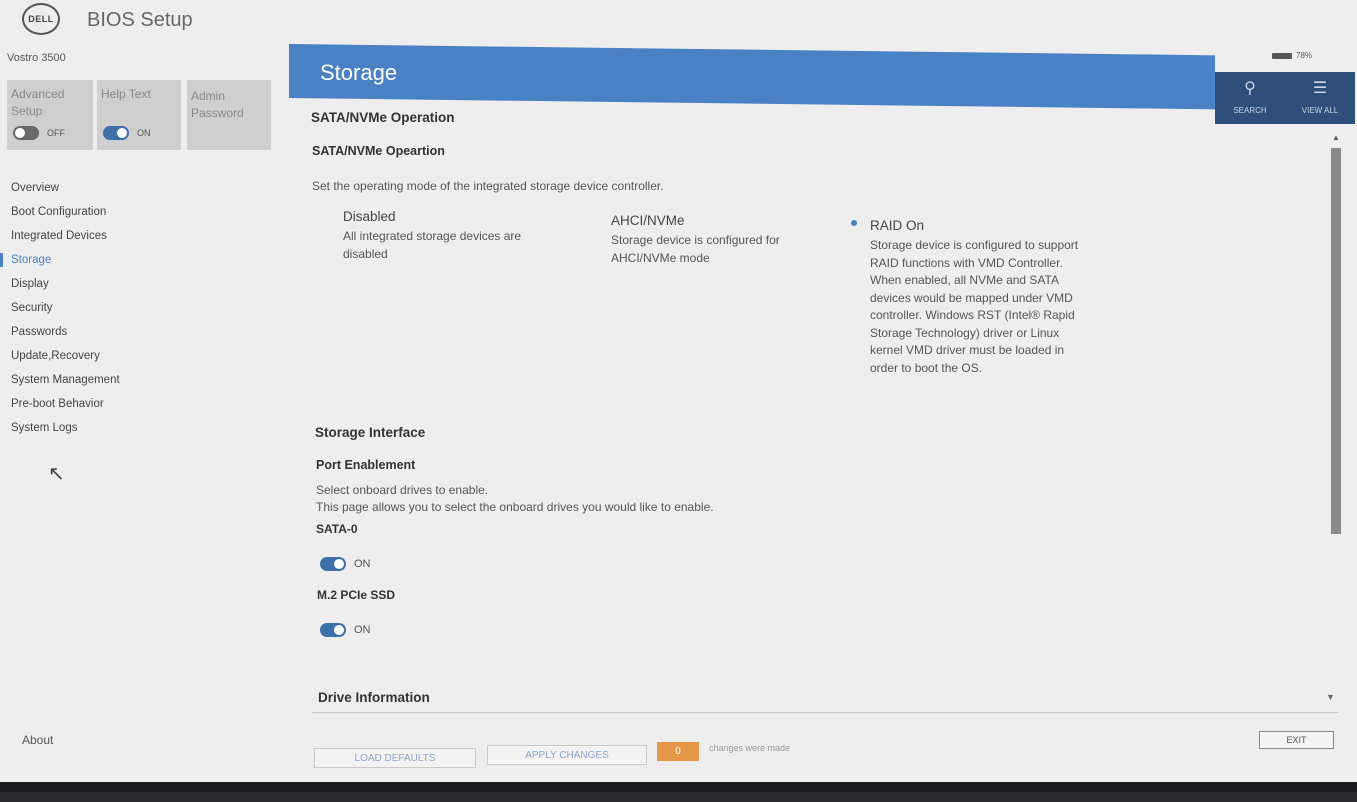 The image size is (1357, 802). What do you see at coordinates (1336, 341) in the screenshot?
I see `scrollbar-thumb` at bounding box center [1336, 341].